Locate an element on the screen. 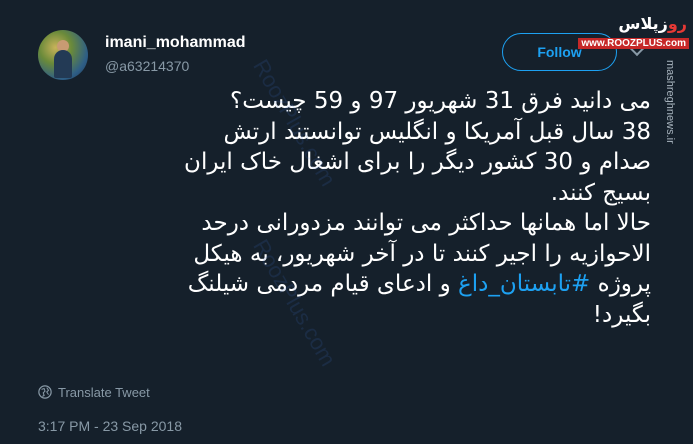 The width and height of the screenshot is (693, 444). watermark-logo: روزپلاس www.ROOZPLUS.com is located at coordinates (635, 33).